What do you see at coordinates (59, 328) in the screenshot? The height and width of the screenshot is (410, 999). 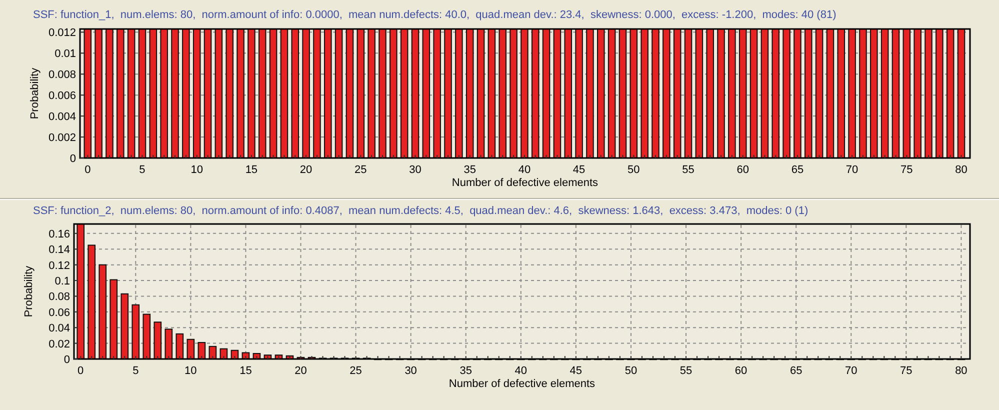 I see `axis-tick-label: 0.04` at bounding box center [59, 328].